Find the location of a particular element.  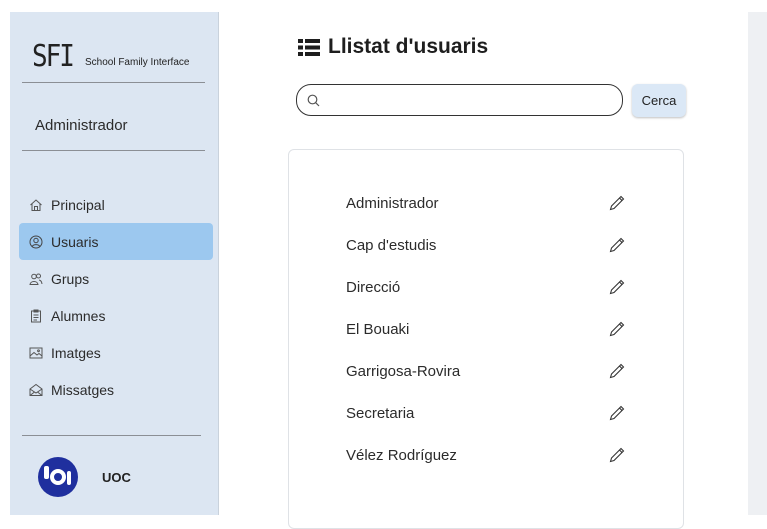

sidebar-item-imatges: Imatges is located at coordinates (116, 352).